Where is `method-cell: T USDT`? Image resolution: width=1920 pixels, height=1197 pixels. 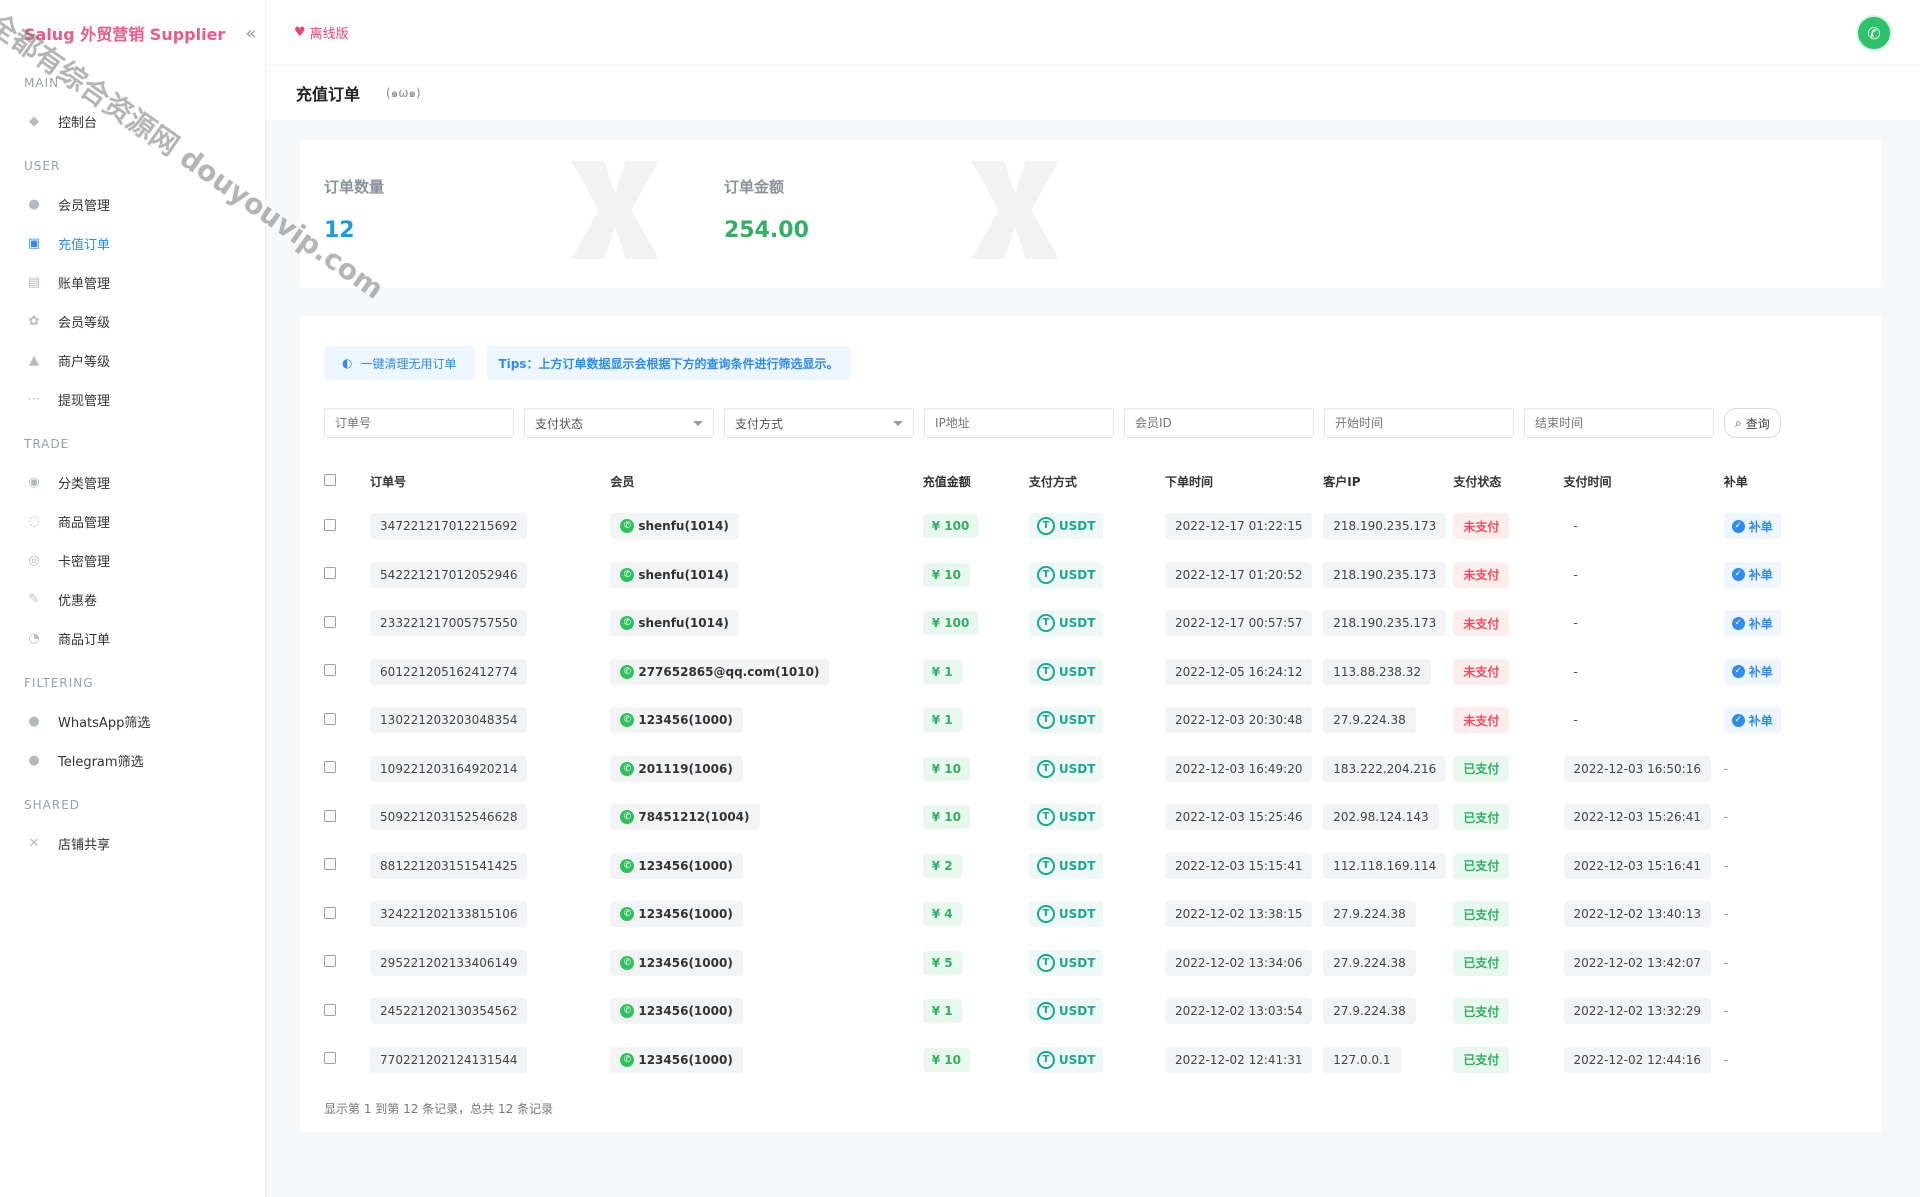
method-cell: T USDT is located at coordinates (1096, 914).